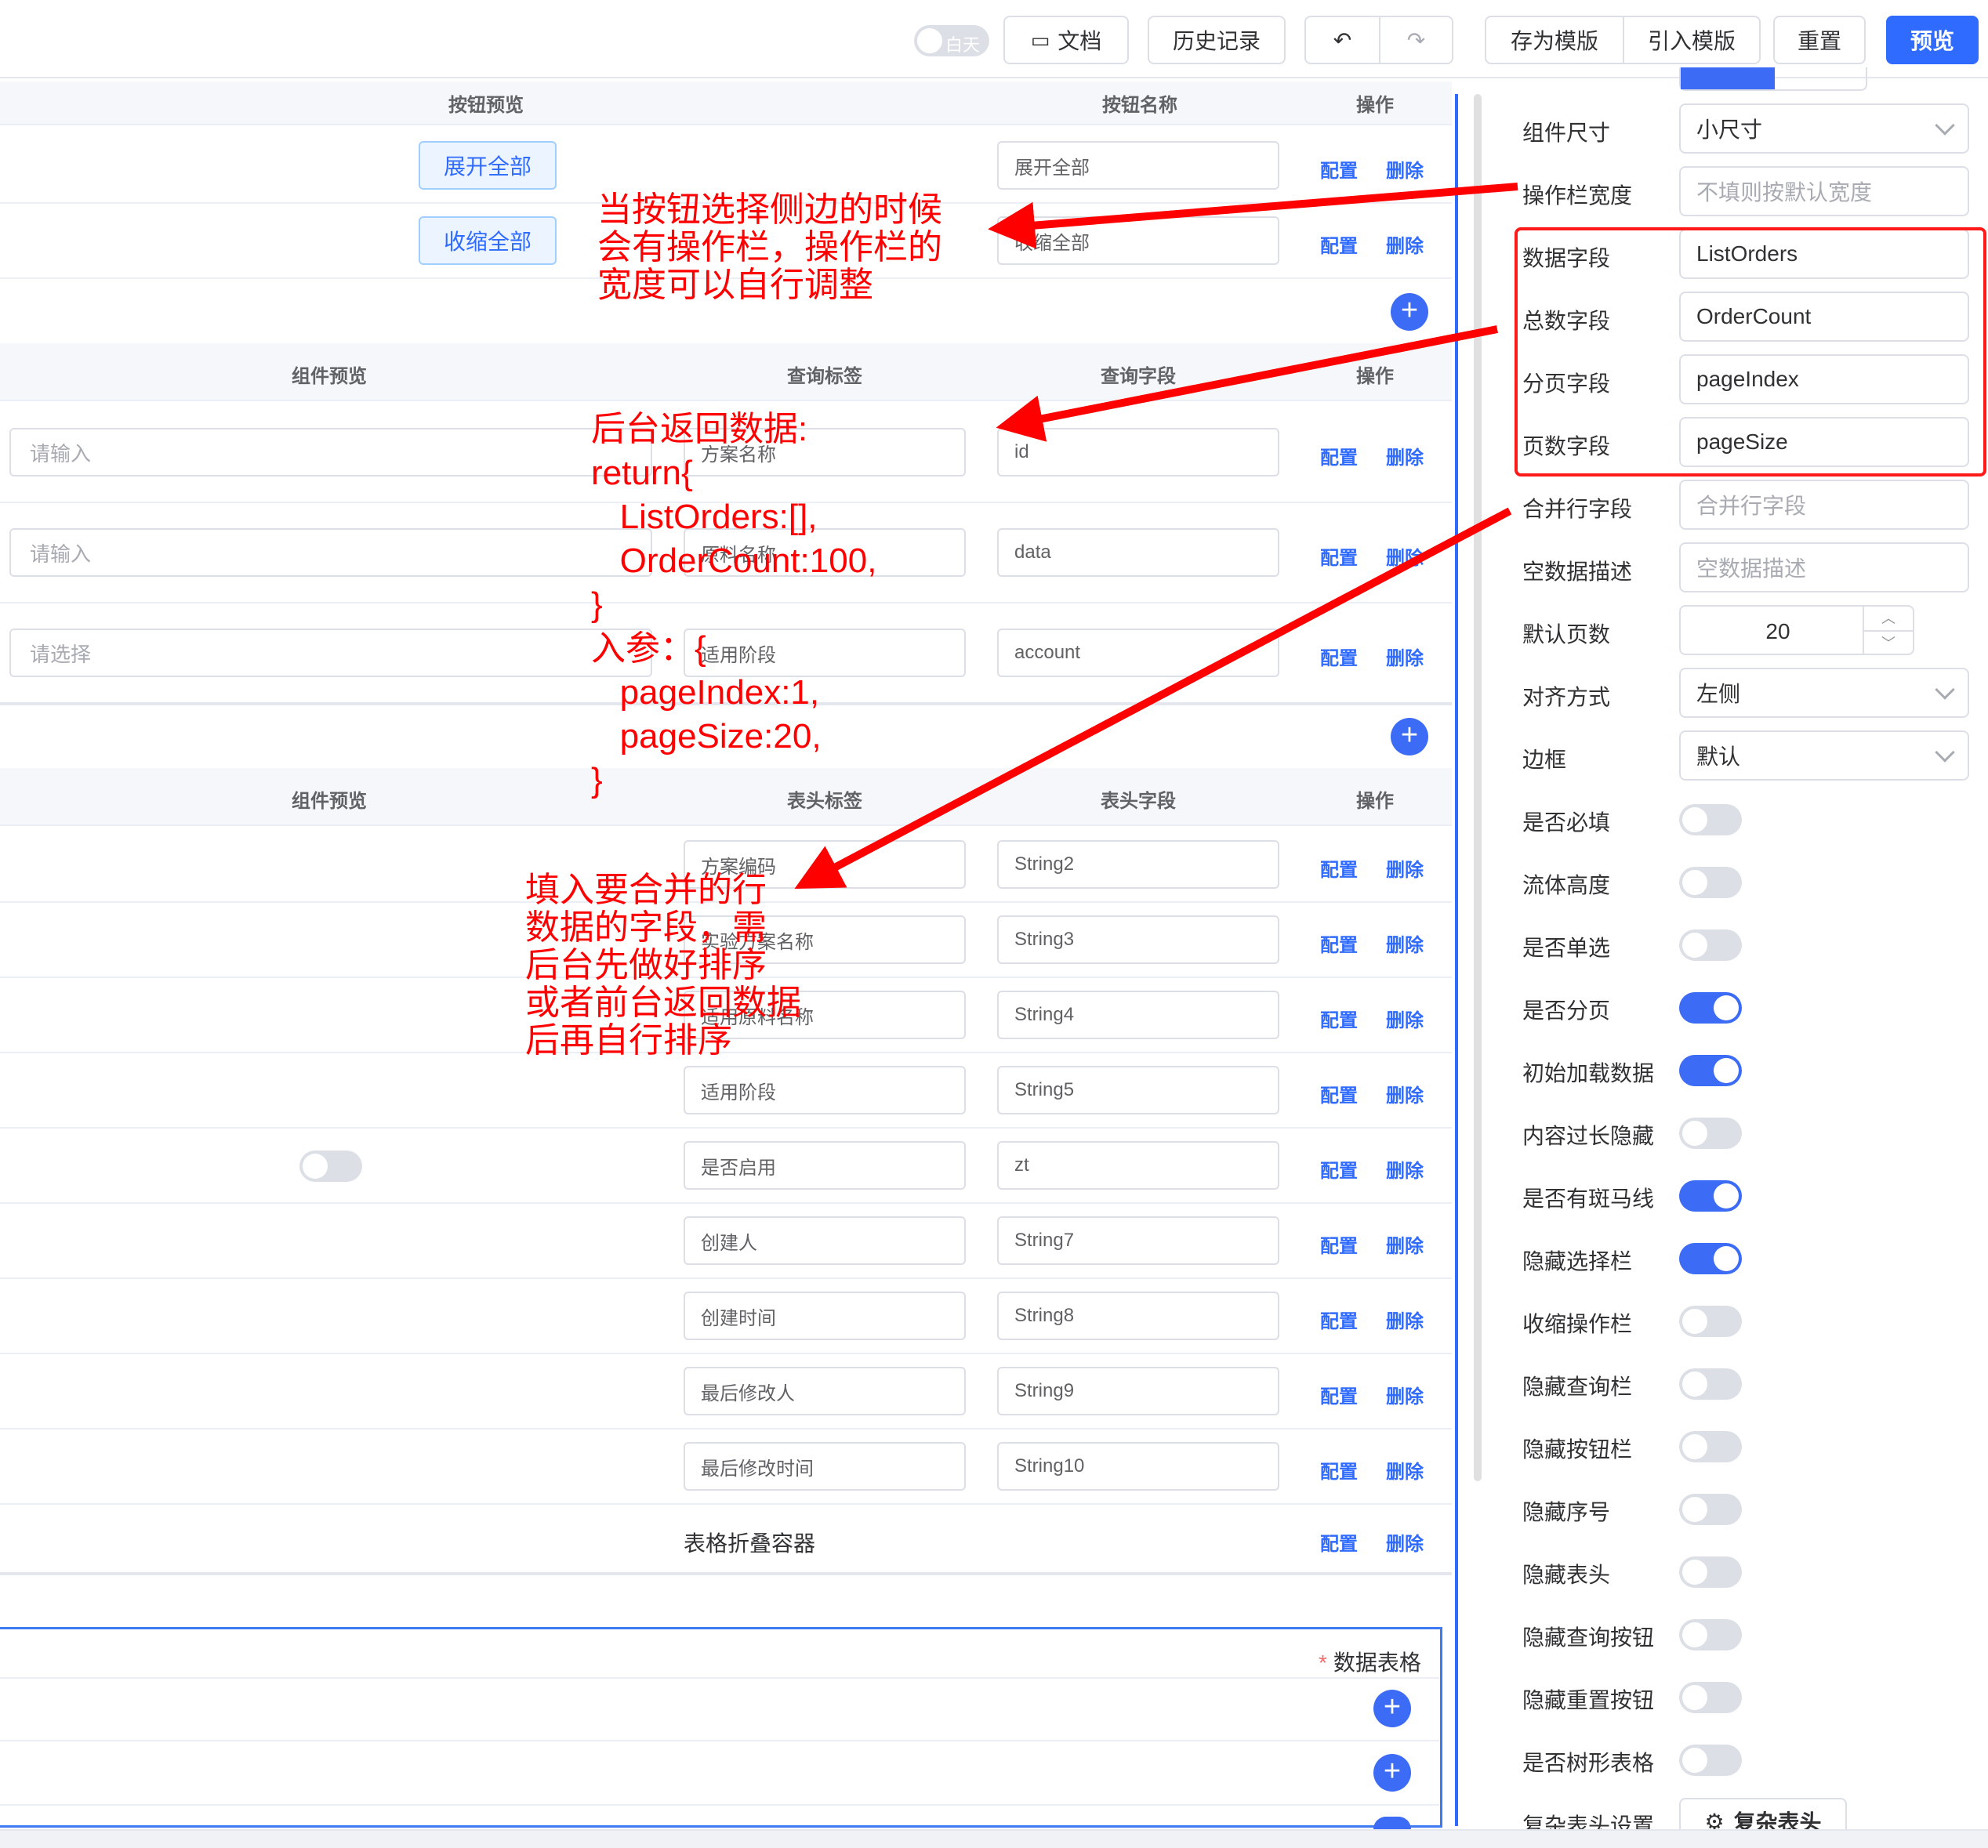 The width and height of the screenshot is (1988, 1848). I want to click on merge-annotation: 填入要合并的行 数据的字段，需 后台先做好排序 或者前台返回数据 后再自行排序, so click(663, 965).